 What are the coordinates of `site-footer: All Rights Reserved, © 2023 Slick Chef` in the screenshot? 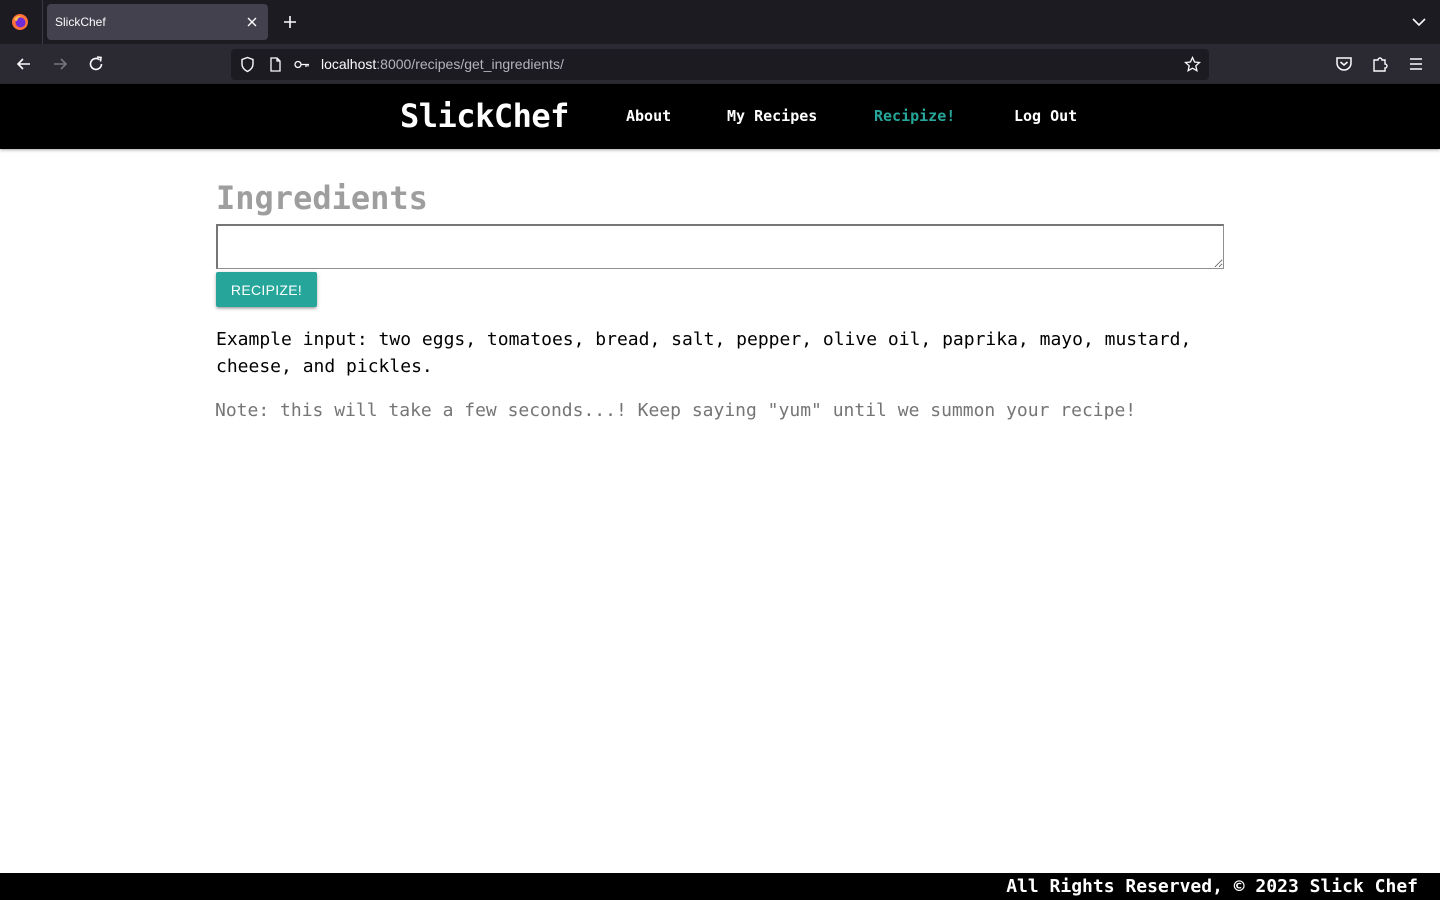 It's located at (720, 886).